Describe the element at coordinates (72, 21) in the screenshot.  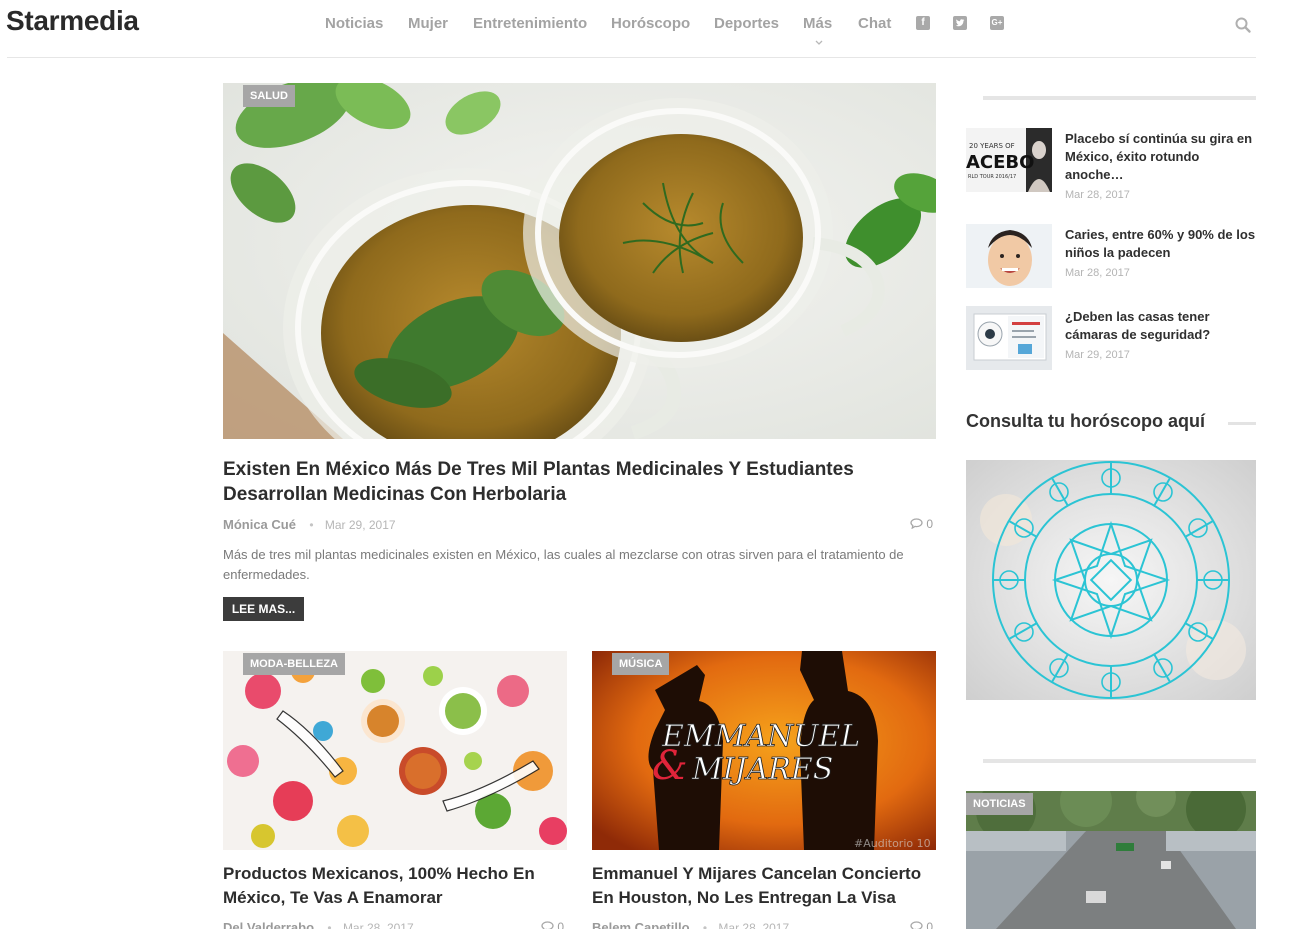
I see `site-logo: Starmedia` at that location.